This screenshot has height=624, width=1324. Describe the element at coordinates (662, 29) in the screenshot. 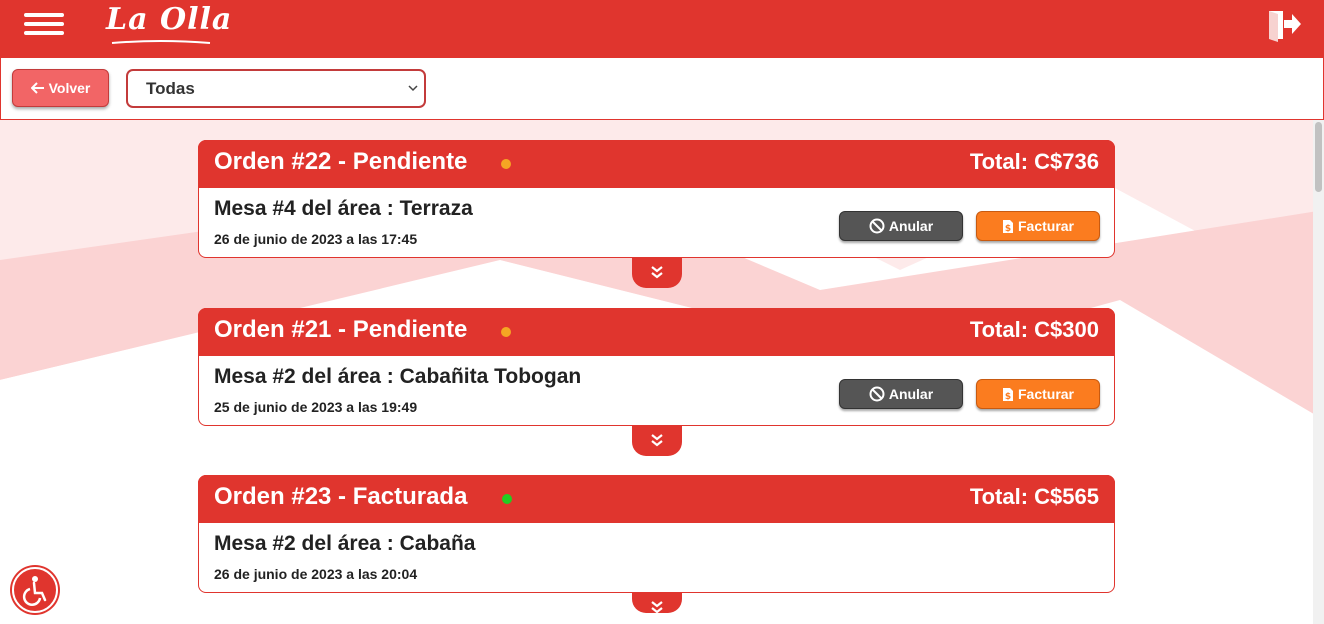

I see `top-navbar: La Olla` at that location.